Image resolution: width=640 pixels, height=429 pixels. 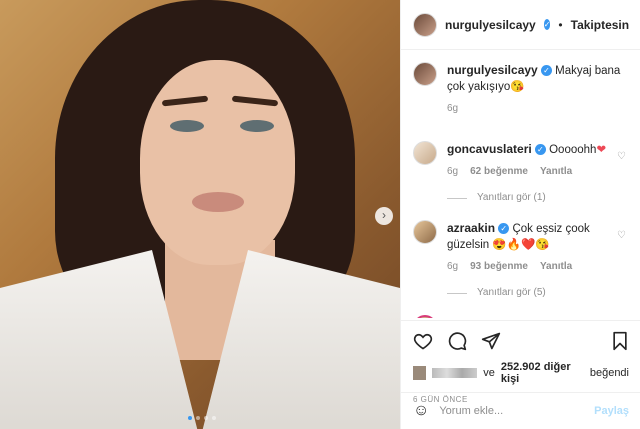 I want to click on next-photo-button: ›, so click(x=384, y=216).